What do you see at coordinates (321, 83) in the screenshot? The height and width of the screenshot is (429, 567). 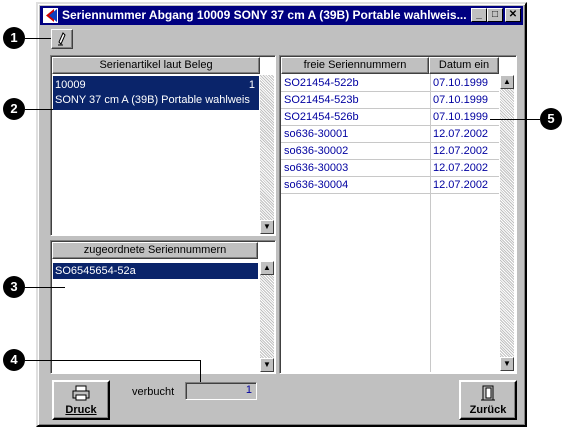 I see `serial-number: SO21454-522b` at bounding box center [321, 83].